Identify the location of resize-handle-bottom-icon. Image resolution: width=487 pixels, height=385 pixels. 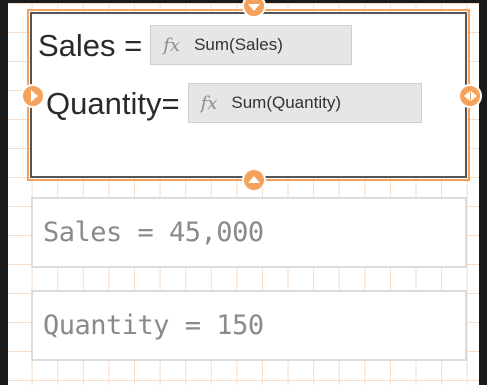
(254, 180).